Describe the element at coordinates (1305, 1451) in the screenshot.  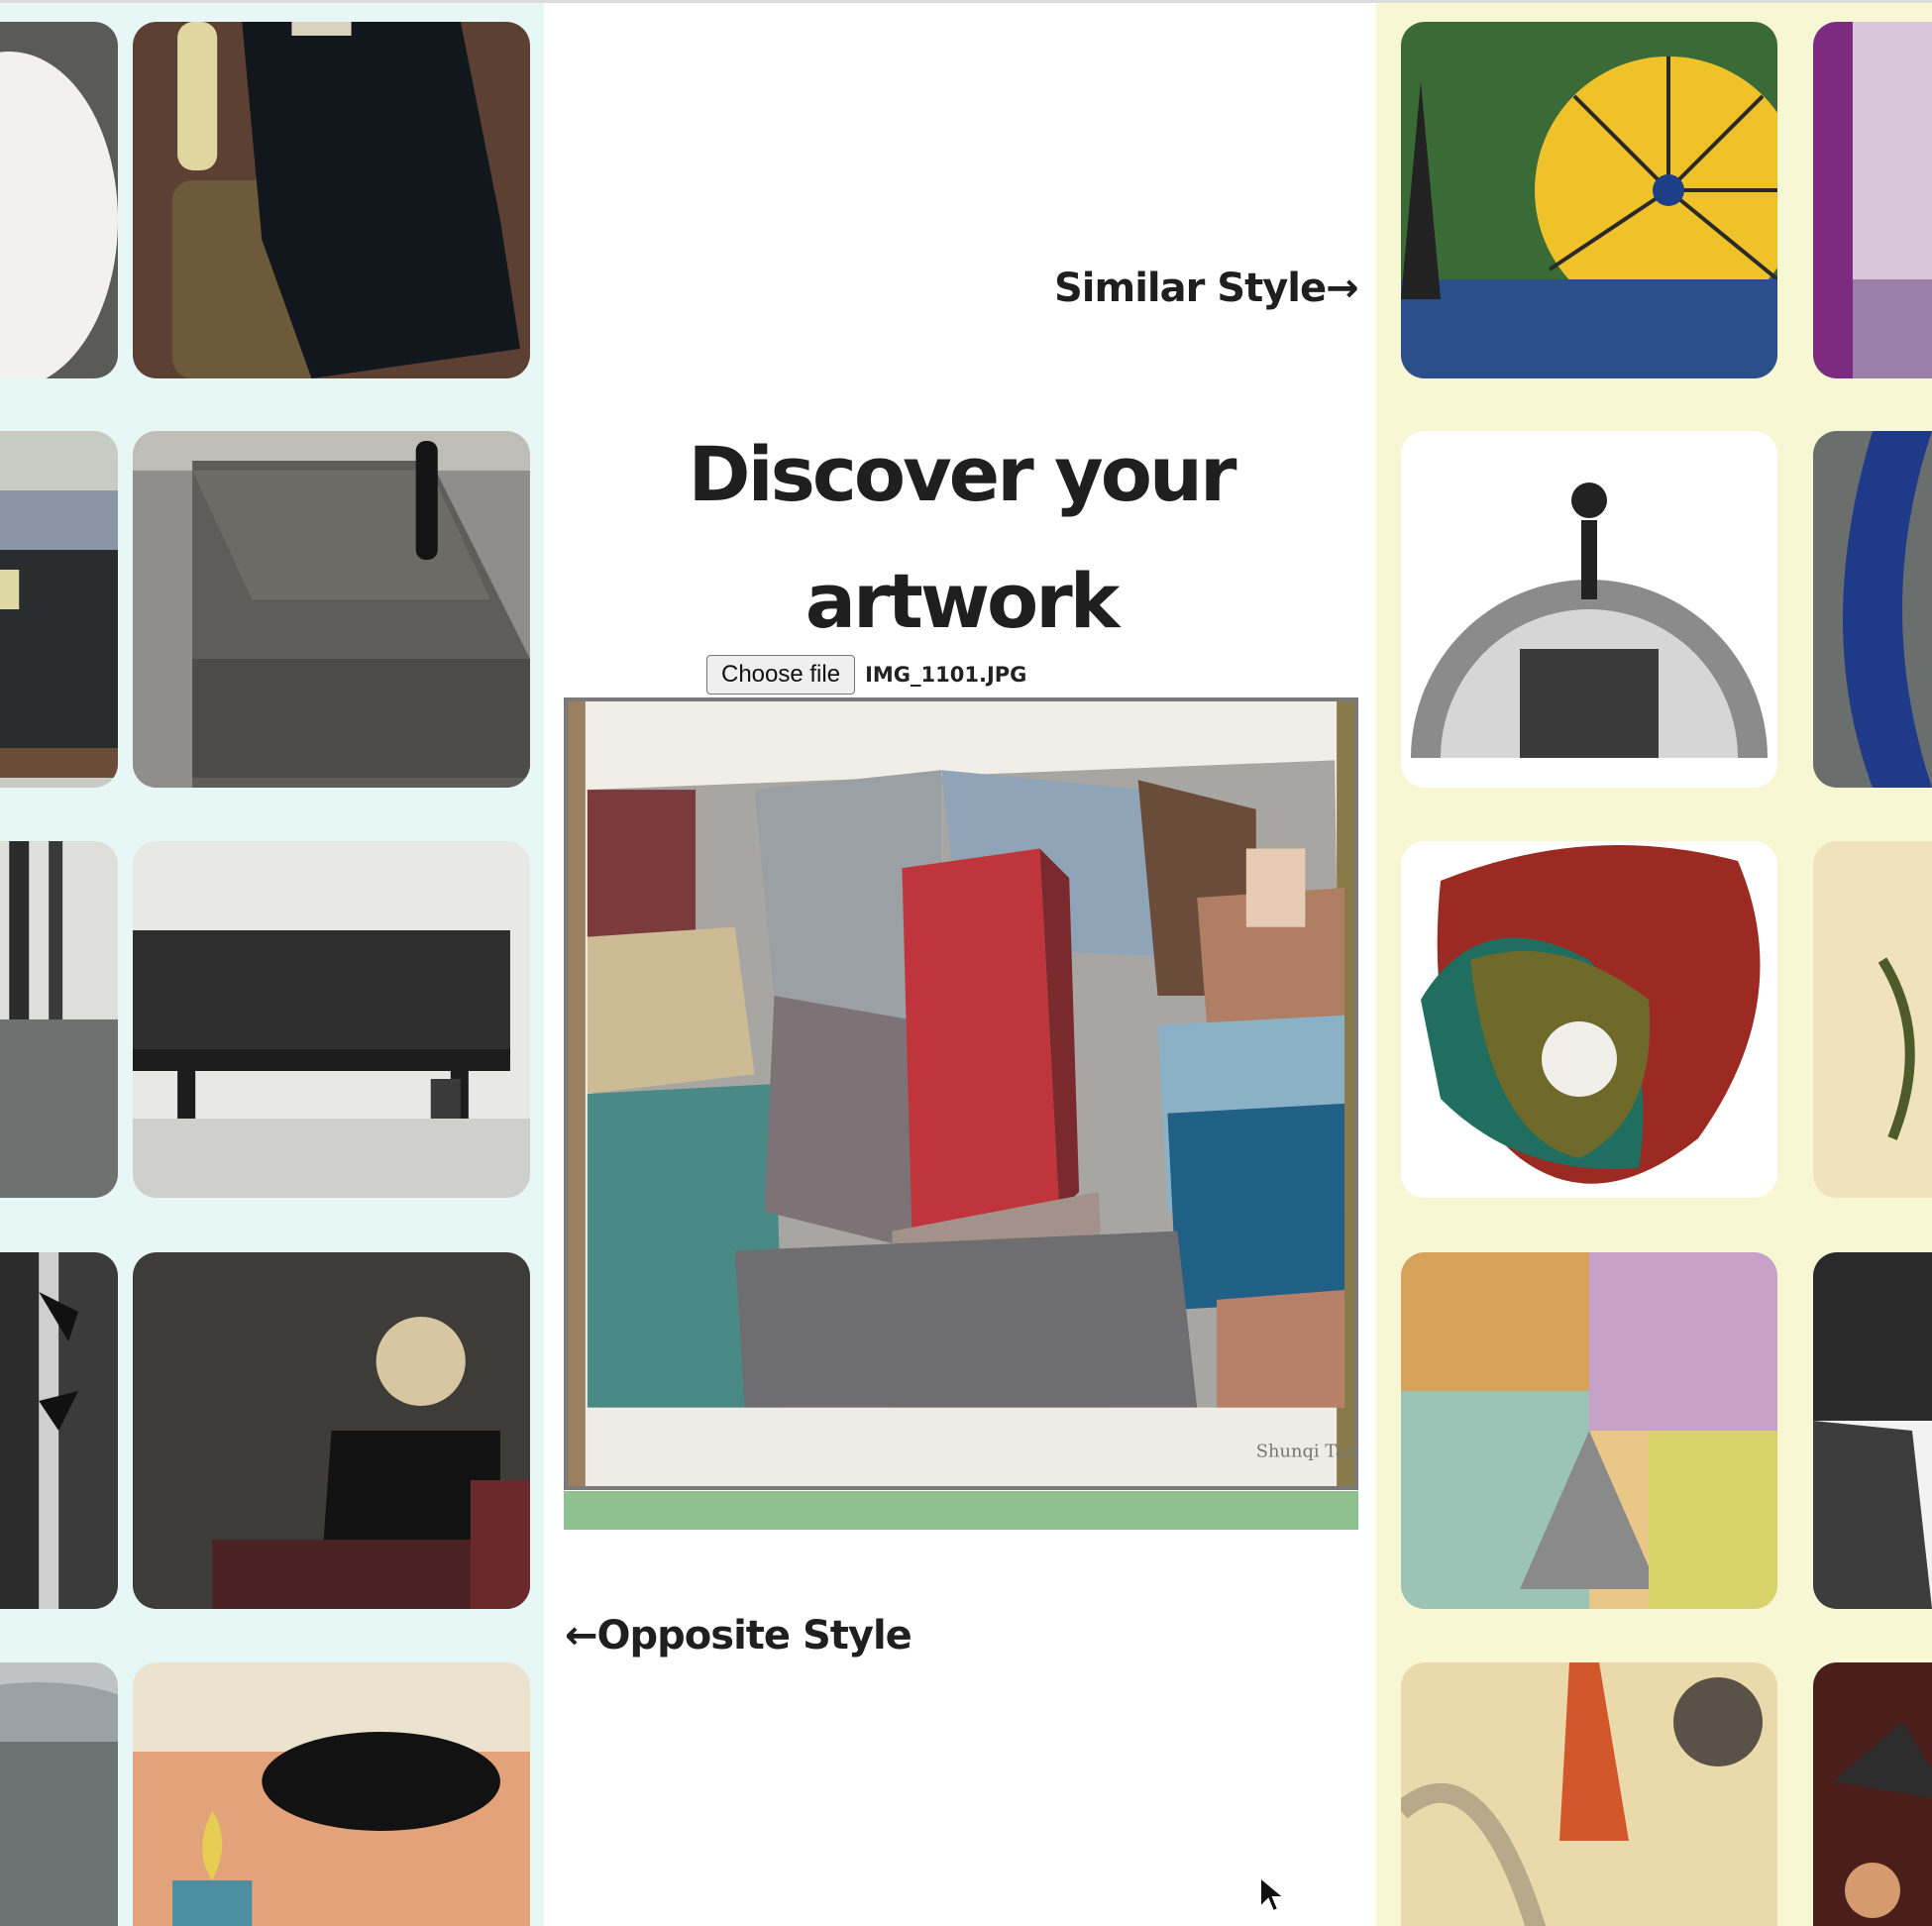
I see `artwork-signature: Shunqi Tang` at that location.